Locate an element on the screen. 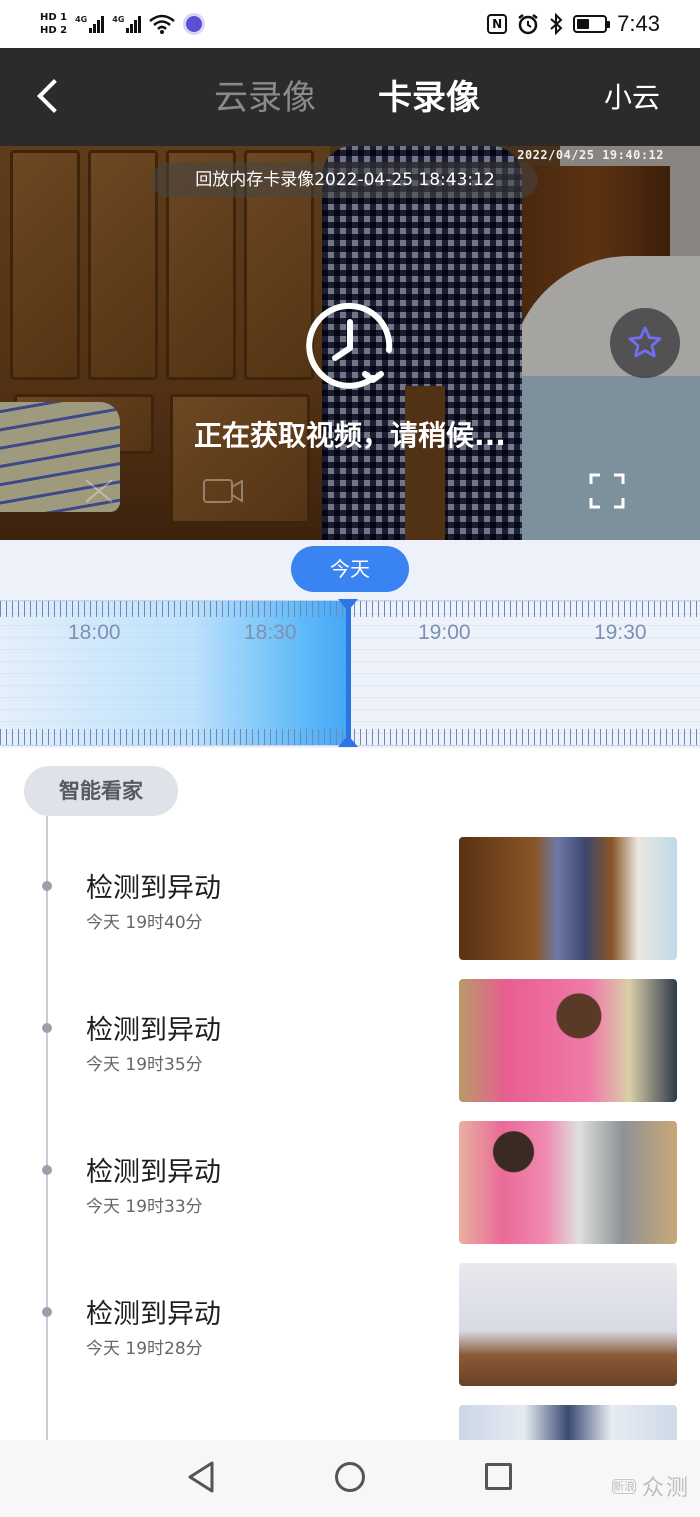  nav-recent-apps-icon is located at coordinates (498, 1476).